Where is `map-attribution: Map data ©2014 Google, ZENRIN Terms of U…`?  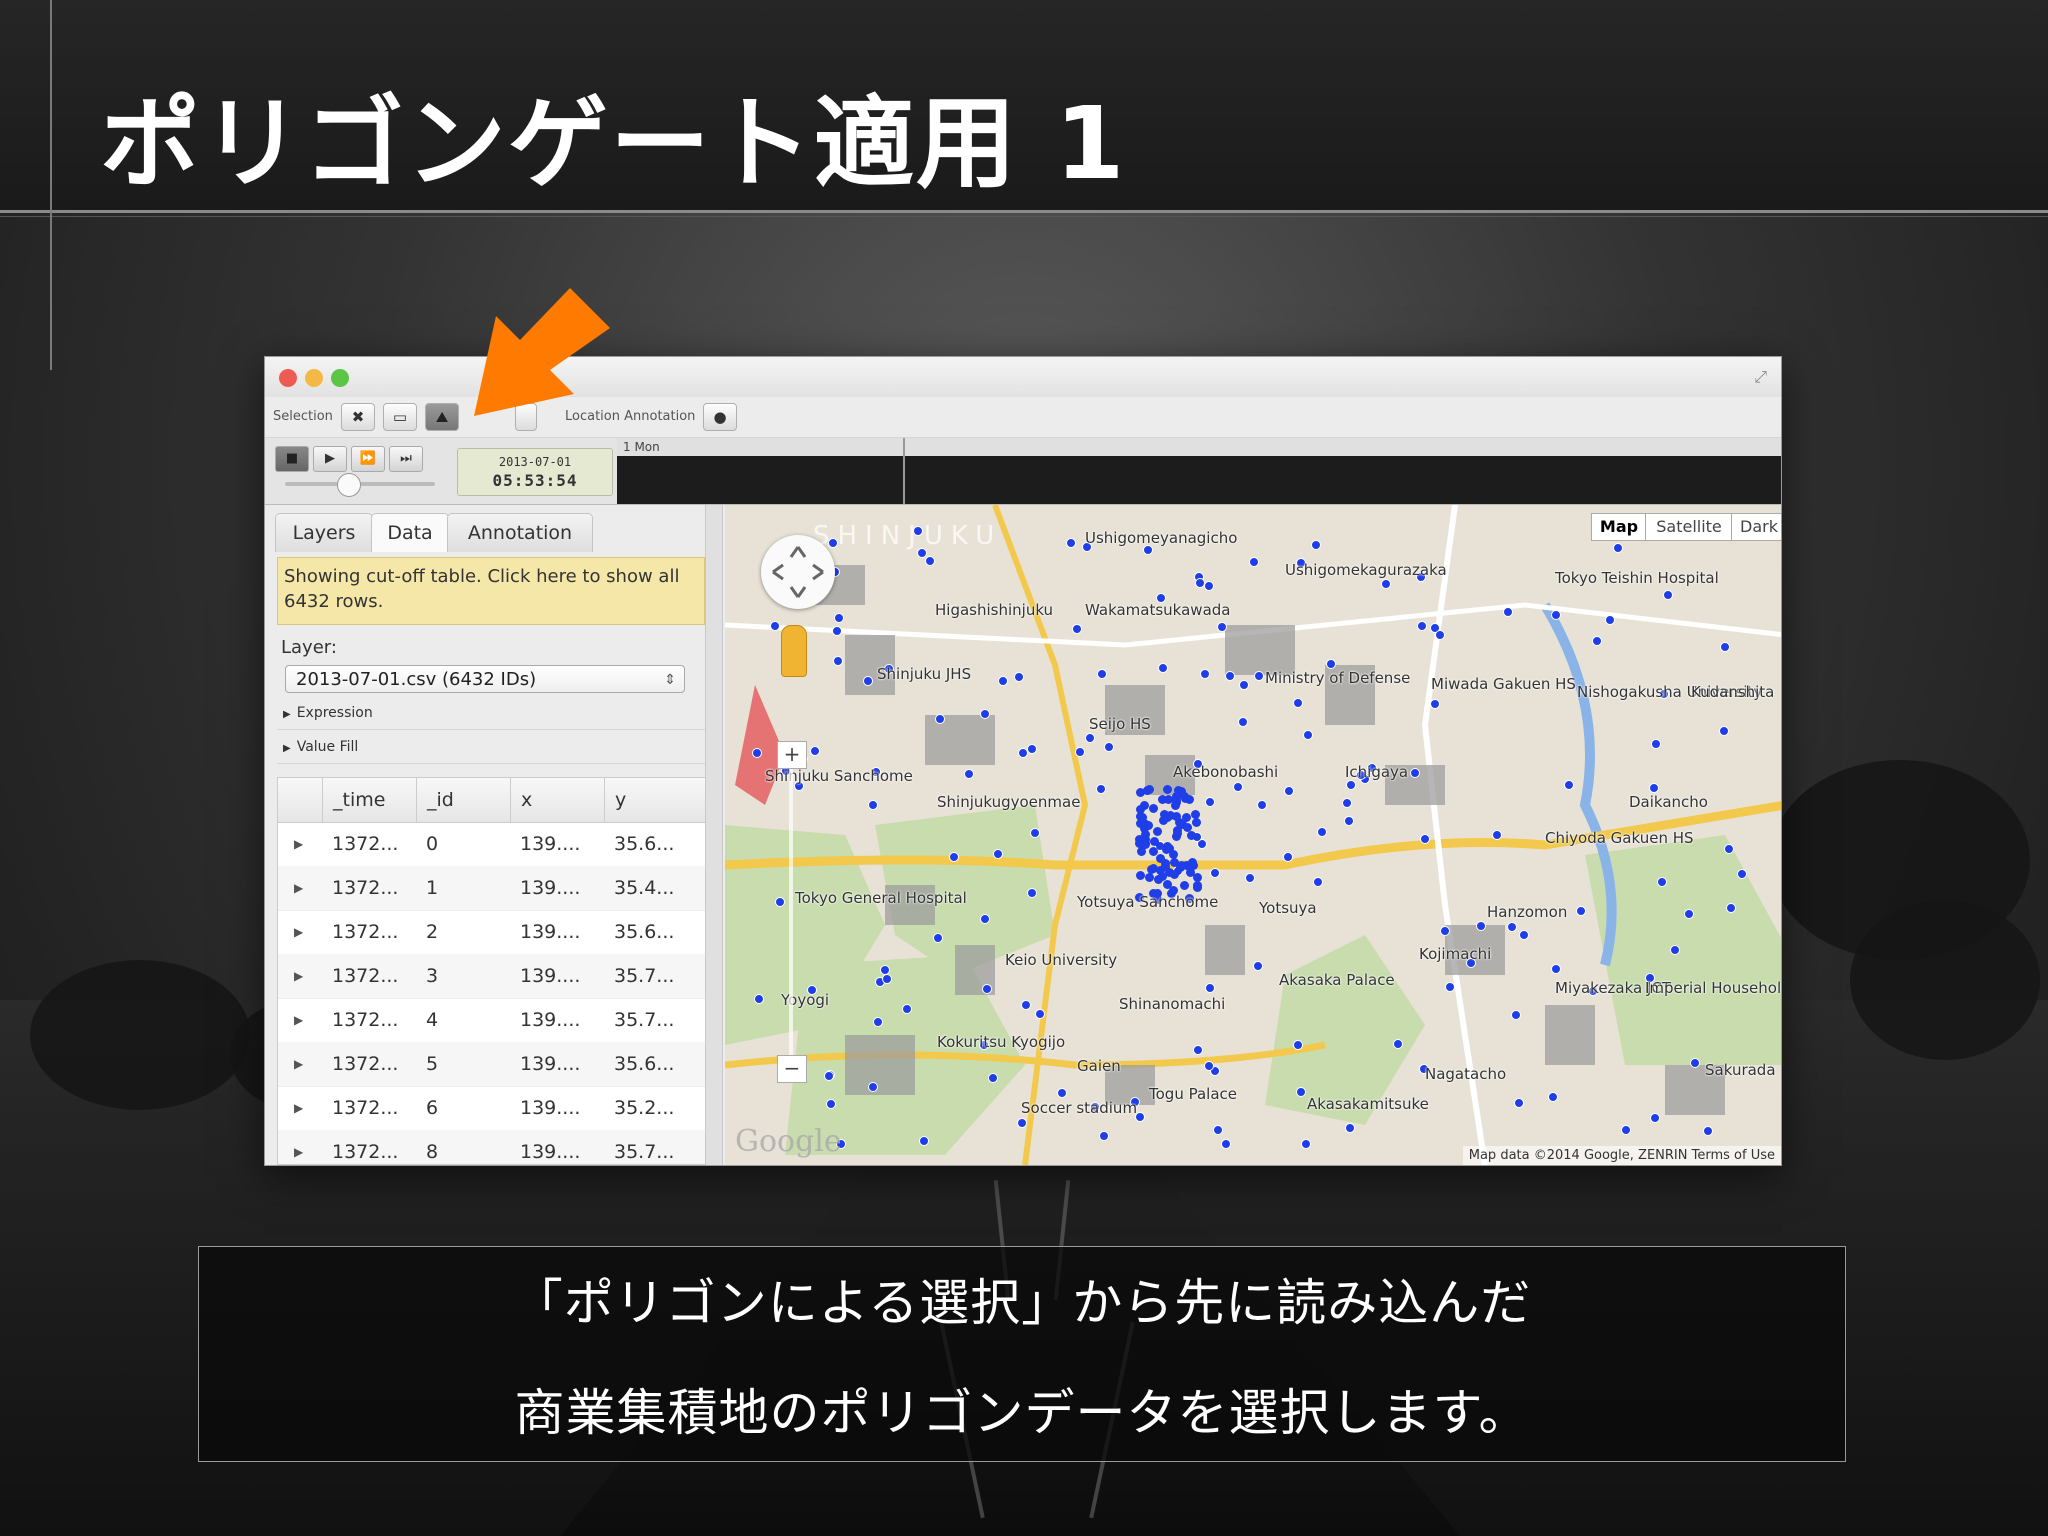
map-attribution: Map data ©2014 Google, ZENRIN Terms of U… is located at coordinates (1621, 1155).